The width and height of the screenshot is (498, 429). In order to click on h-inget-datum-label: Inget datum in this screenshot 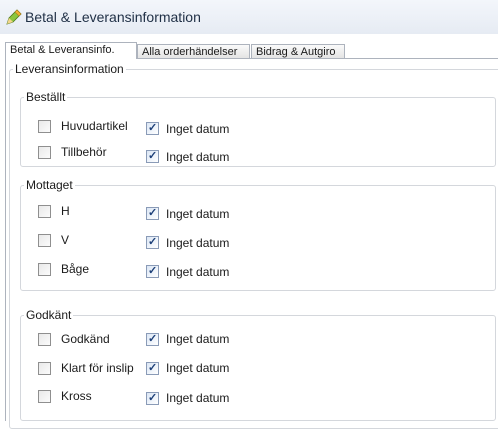, I will do `click(198, 214)`.